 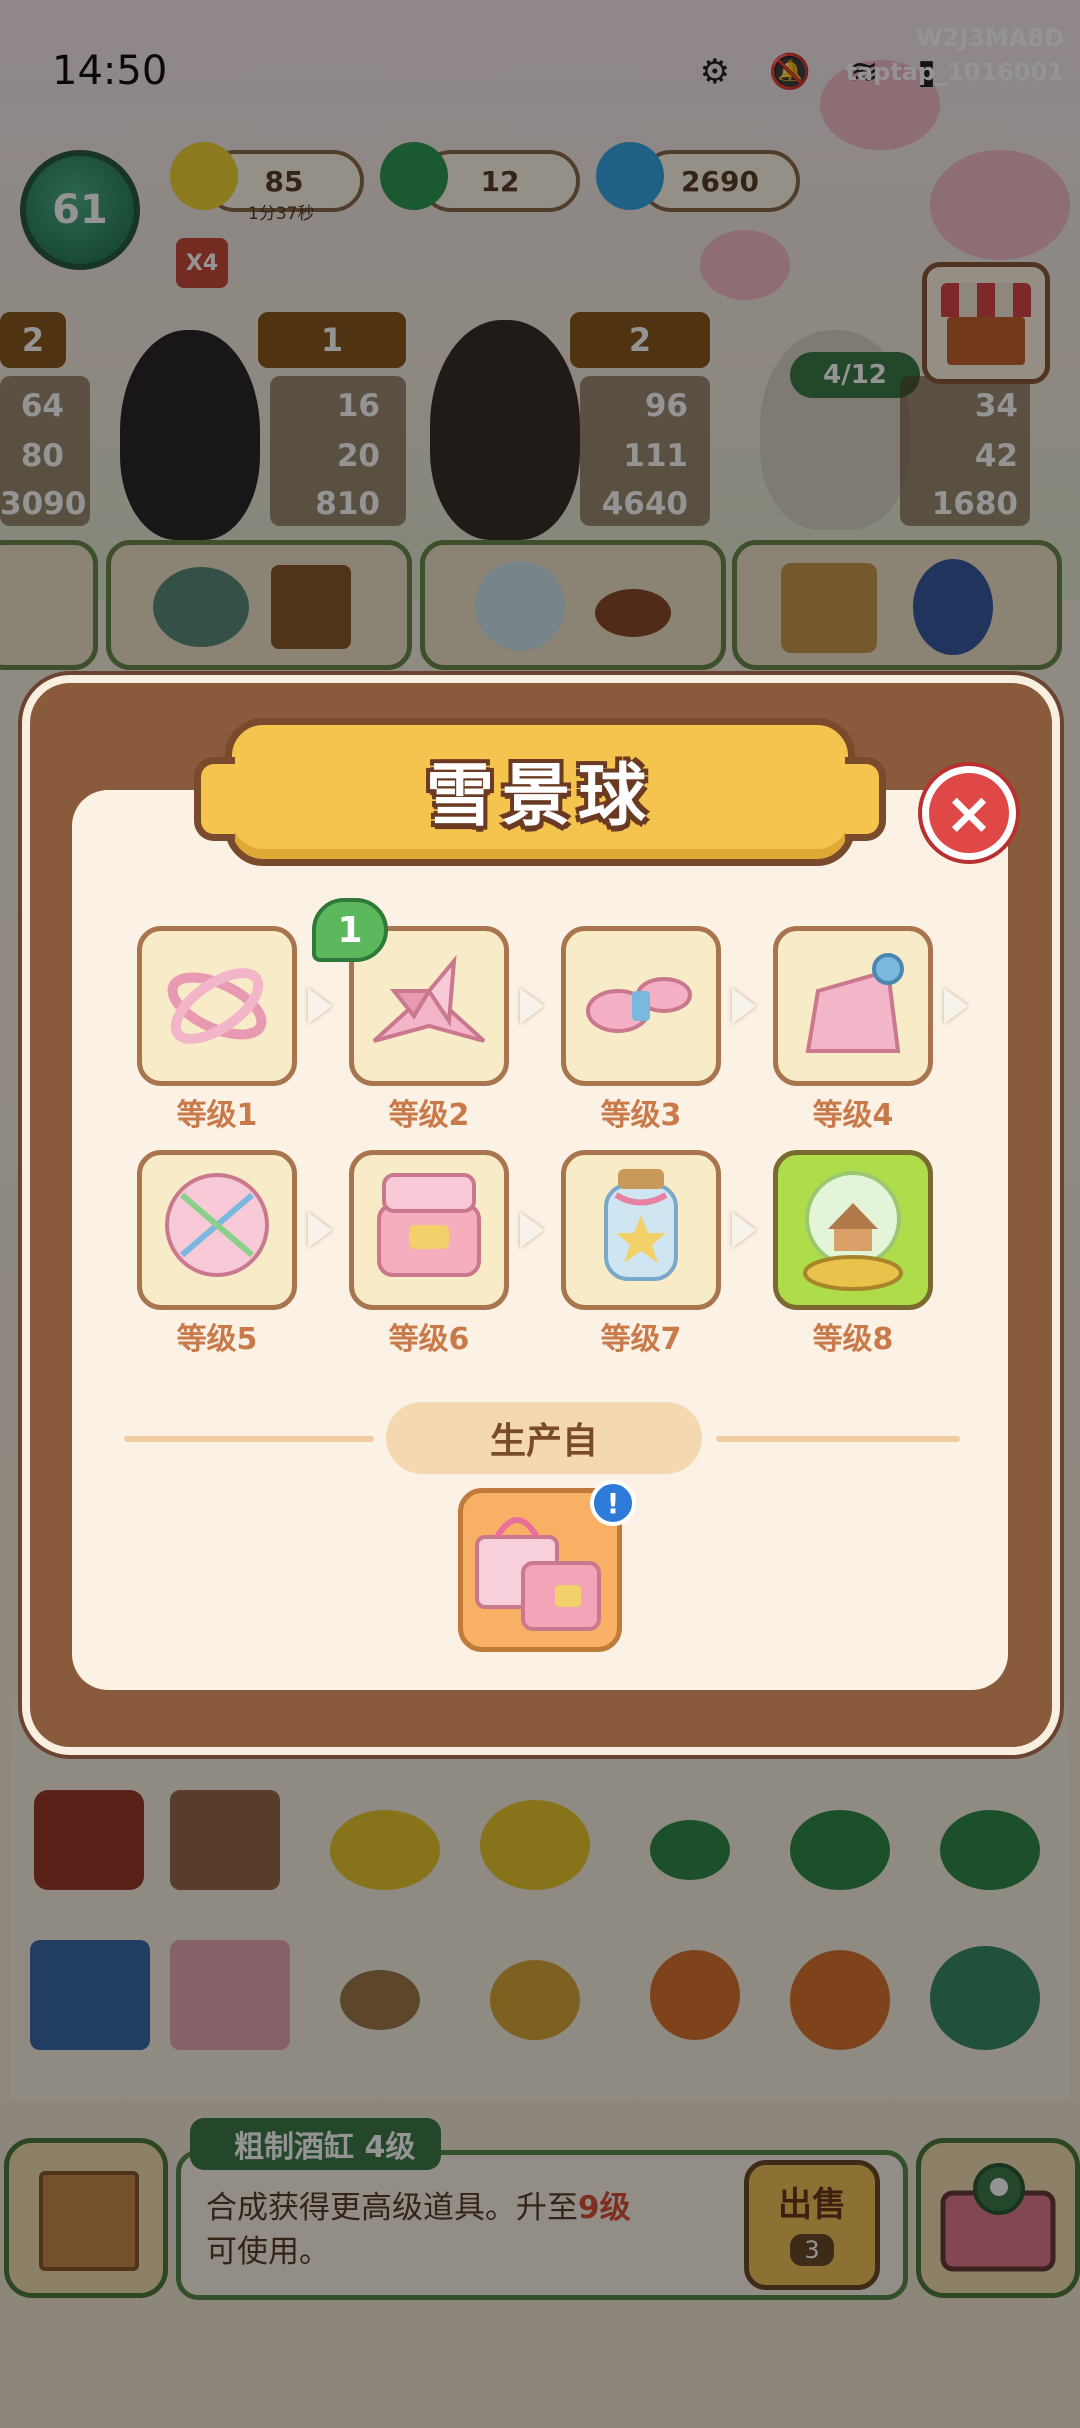 What do you see at coordinates (217, 1115) in the screenshot?
I see `level-label: 等级1` at bounding box center [217, 1115].